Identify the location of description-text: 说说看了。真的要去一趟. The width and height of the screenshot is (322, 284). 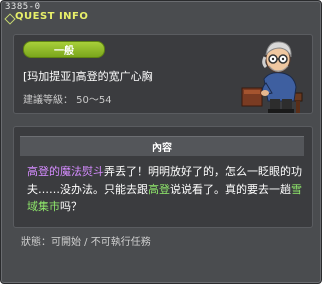
(230, 189).